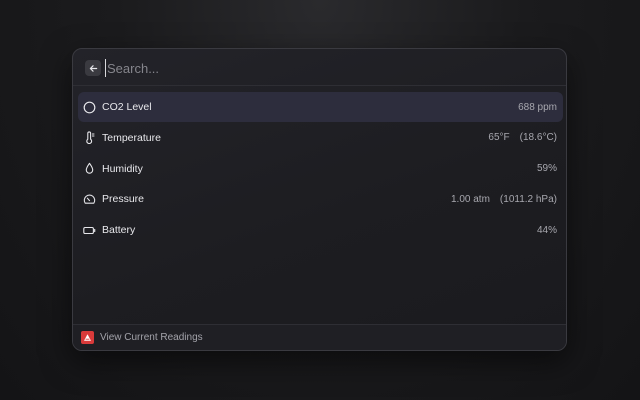  Describe the element at coordinates (119, 230) in the screenshot. I see `list-item-label: Battery` at that location.